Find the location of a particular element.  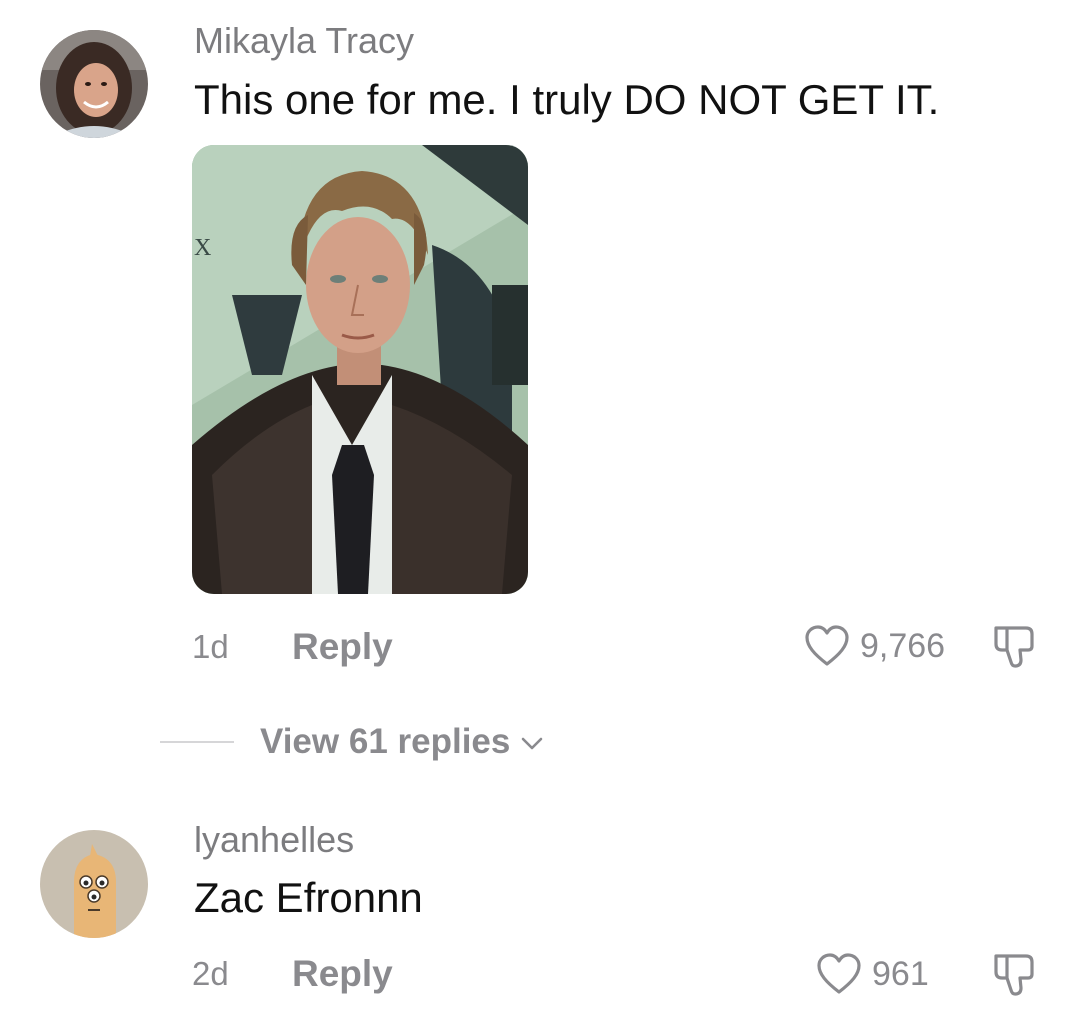

avatar-photo is located at coordinates (94, 84).